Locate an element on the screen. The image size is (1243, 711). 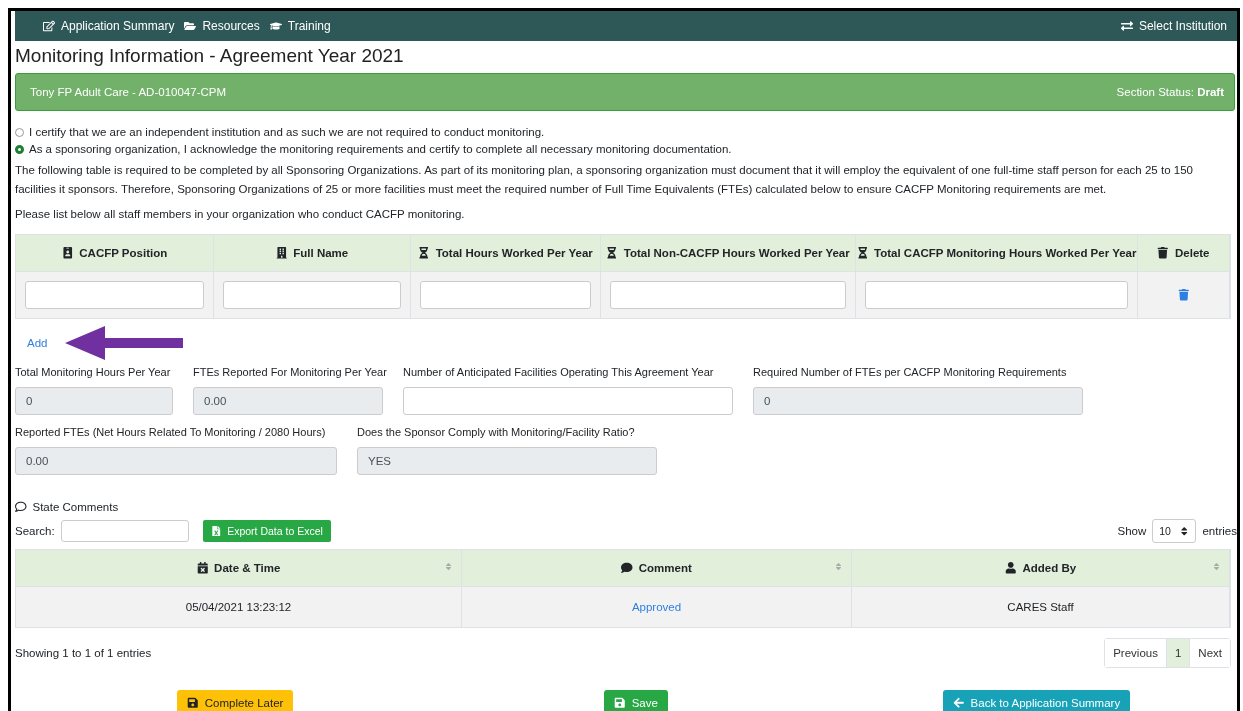
search-label: Search: is located at coordinates (35, 531).